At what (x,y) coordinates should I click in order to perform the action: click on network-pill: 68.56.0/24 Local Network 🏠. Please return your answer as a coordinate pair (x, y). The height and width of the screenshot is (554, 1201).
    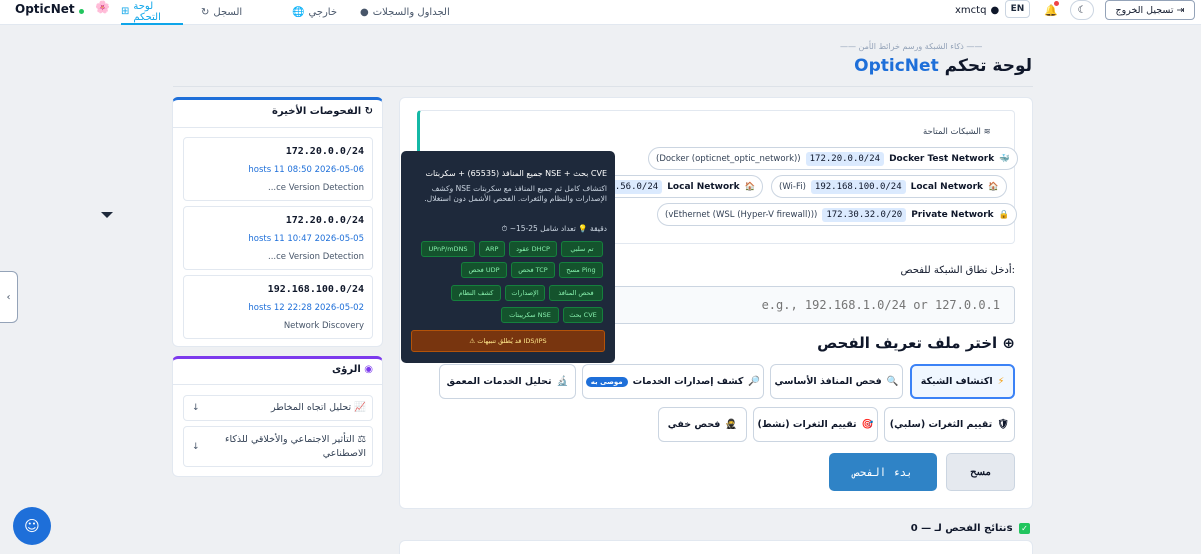
    Looking at the image, I should click on (678, 186).